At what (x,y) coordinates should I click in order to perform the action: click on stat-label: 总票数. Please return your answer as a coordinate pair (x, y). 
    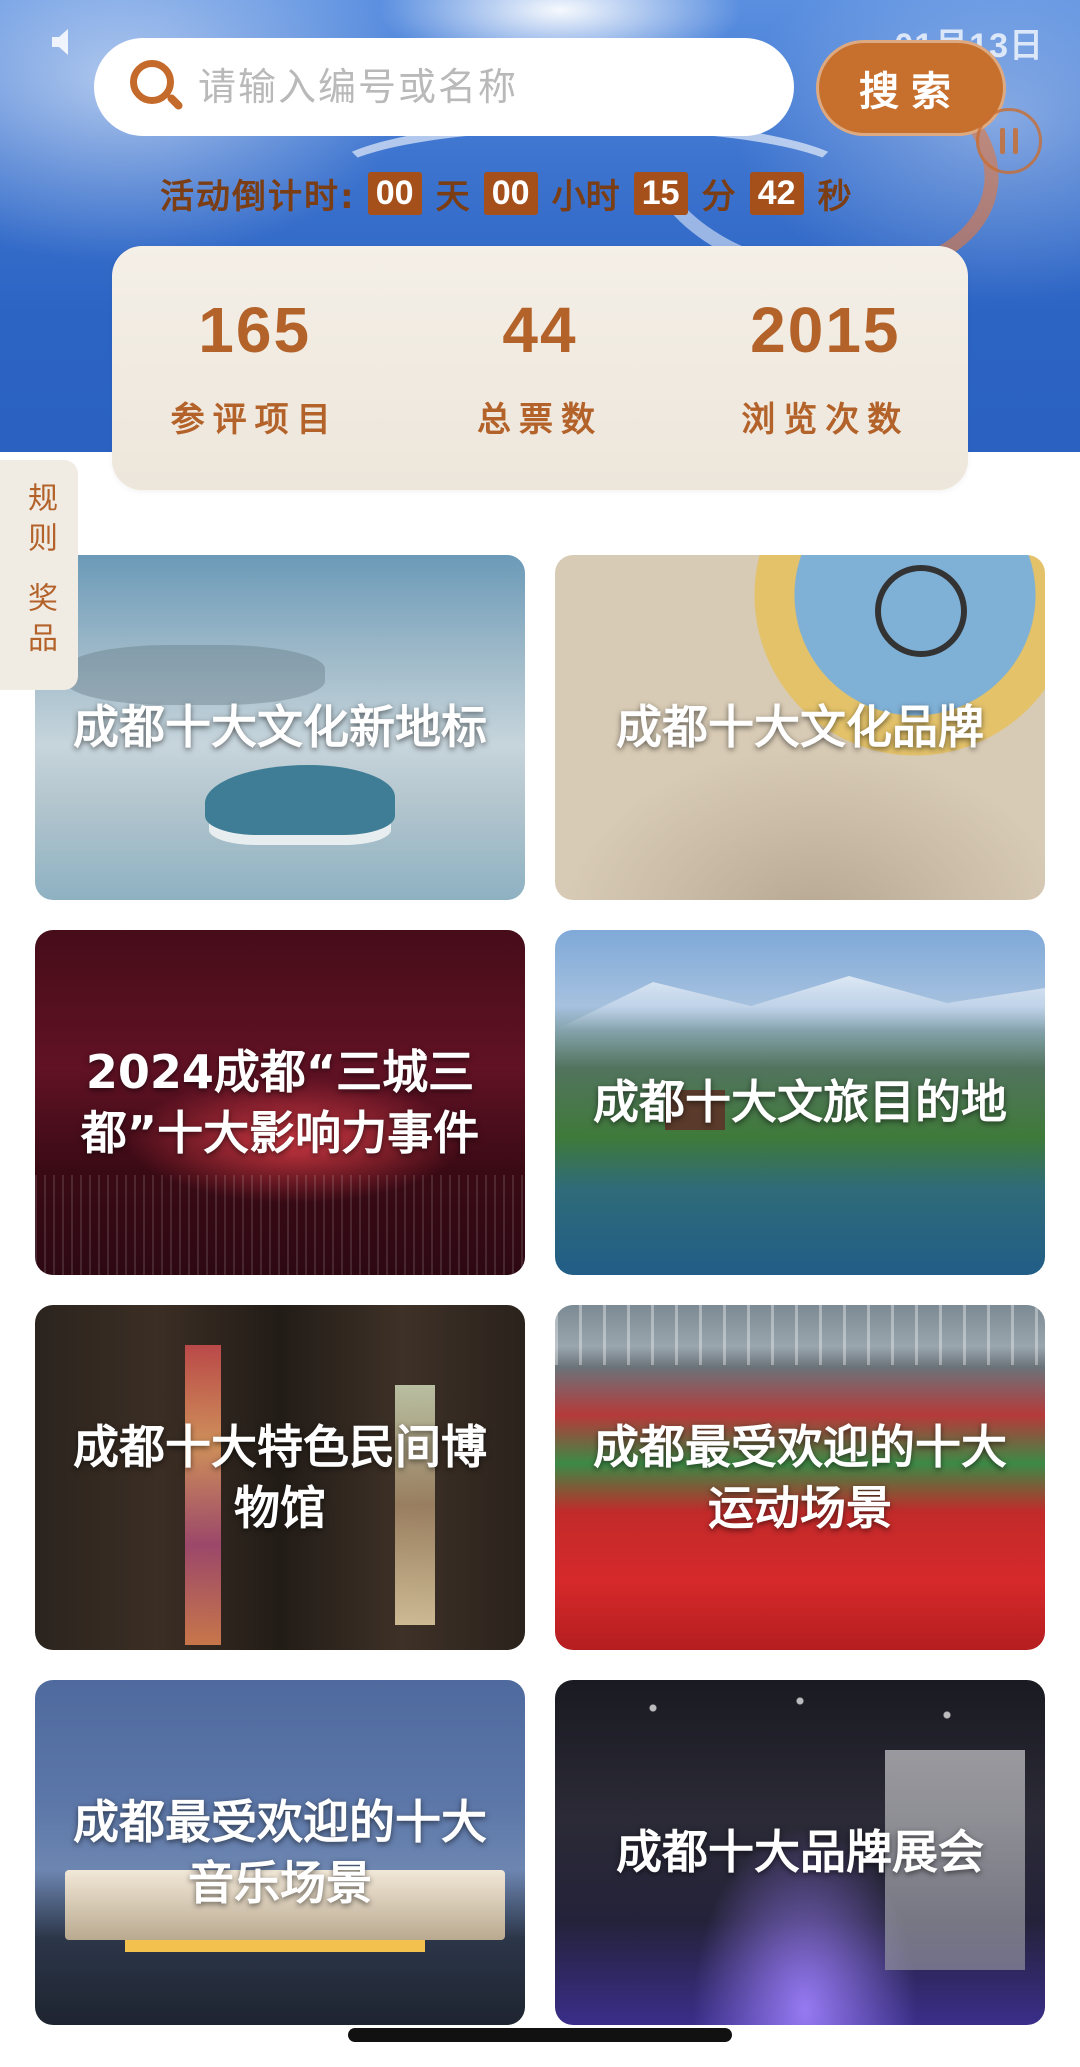
    Looking at the image, I should click on (539, 419).